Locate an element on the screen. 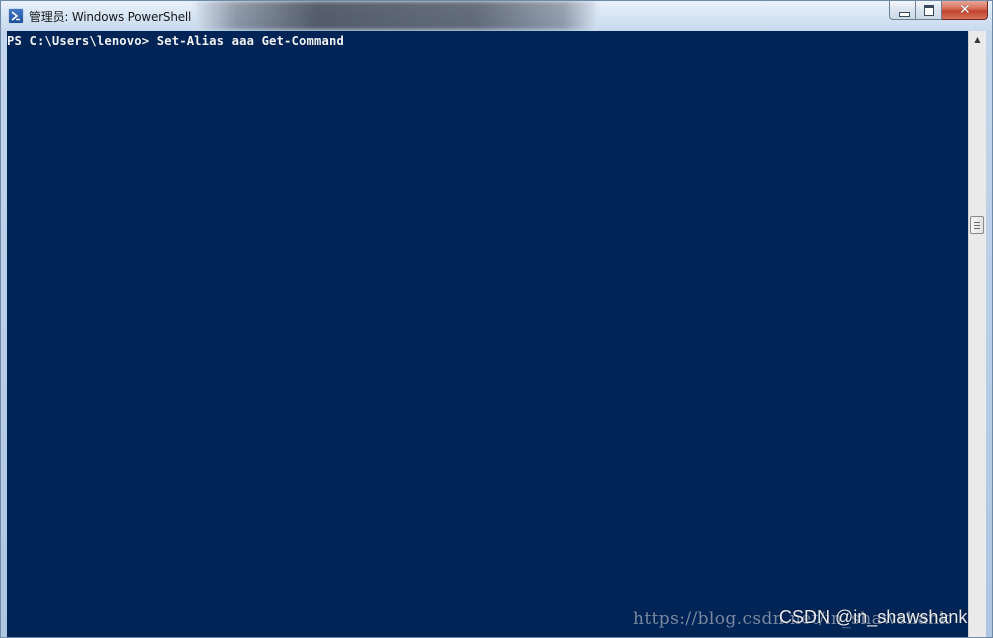 The height and width of the screenshot is (638, 993). powershell-icon is located at coordinates (16, 16).